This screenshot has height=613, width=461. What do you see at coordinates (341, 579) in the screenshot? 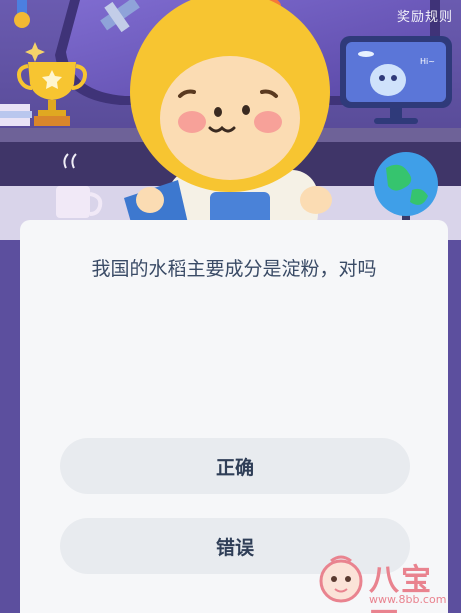
I see `watermark-logo-icon` at bounding box center [341, 579].